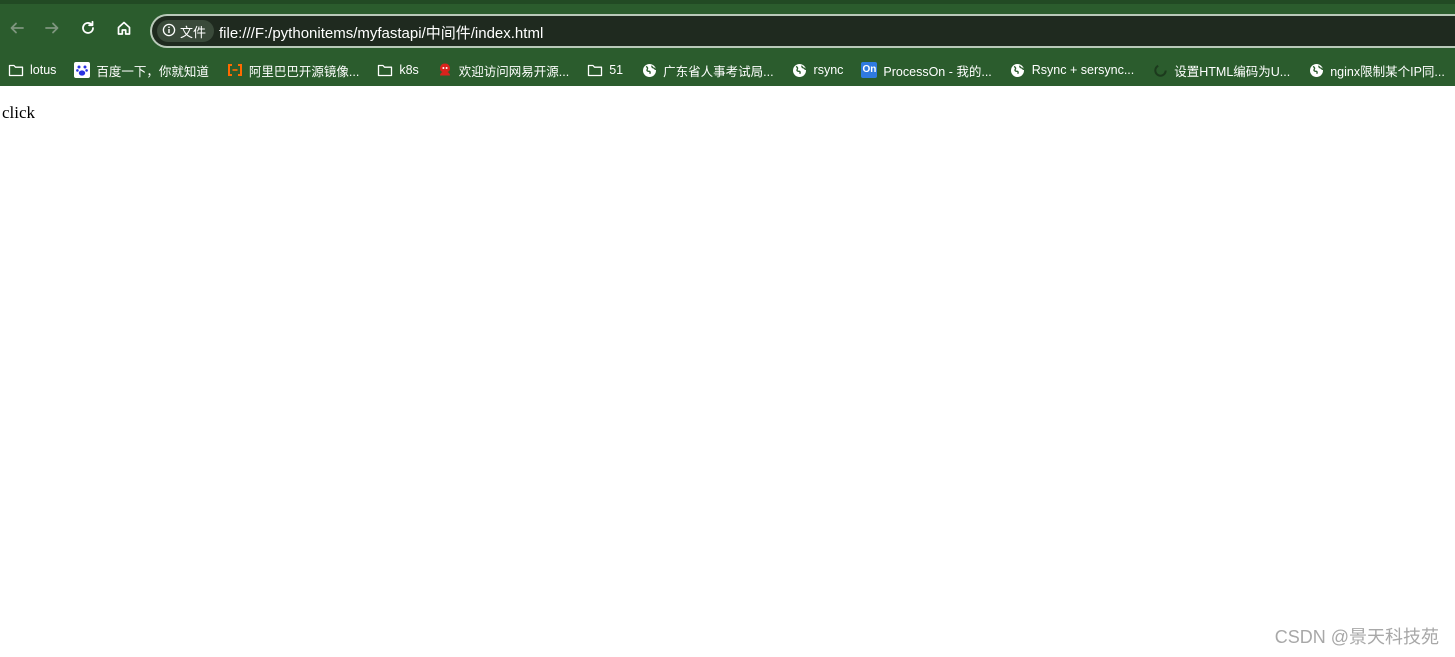 The image size is (1455, 657). I want to click on home-icon, so click(124, 28).